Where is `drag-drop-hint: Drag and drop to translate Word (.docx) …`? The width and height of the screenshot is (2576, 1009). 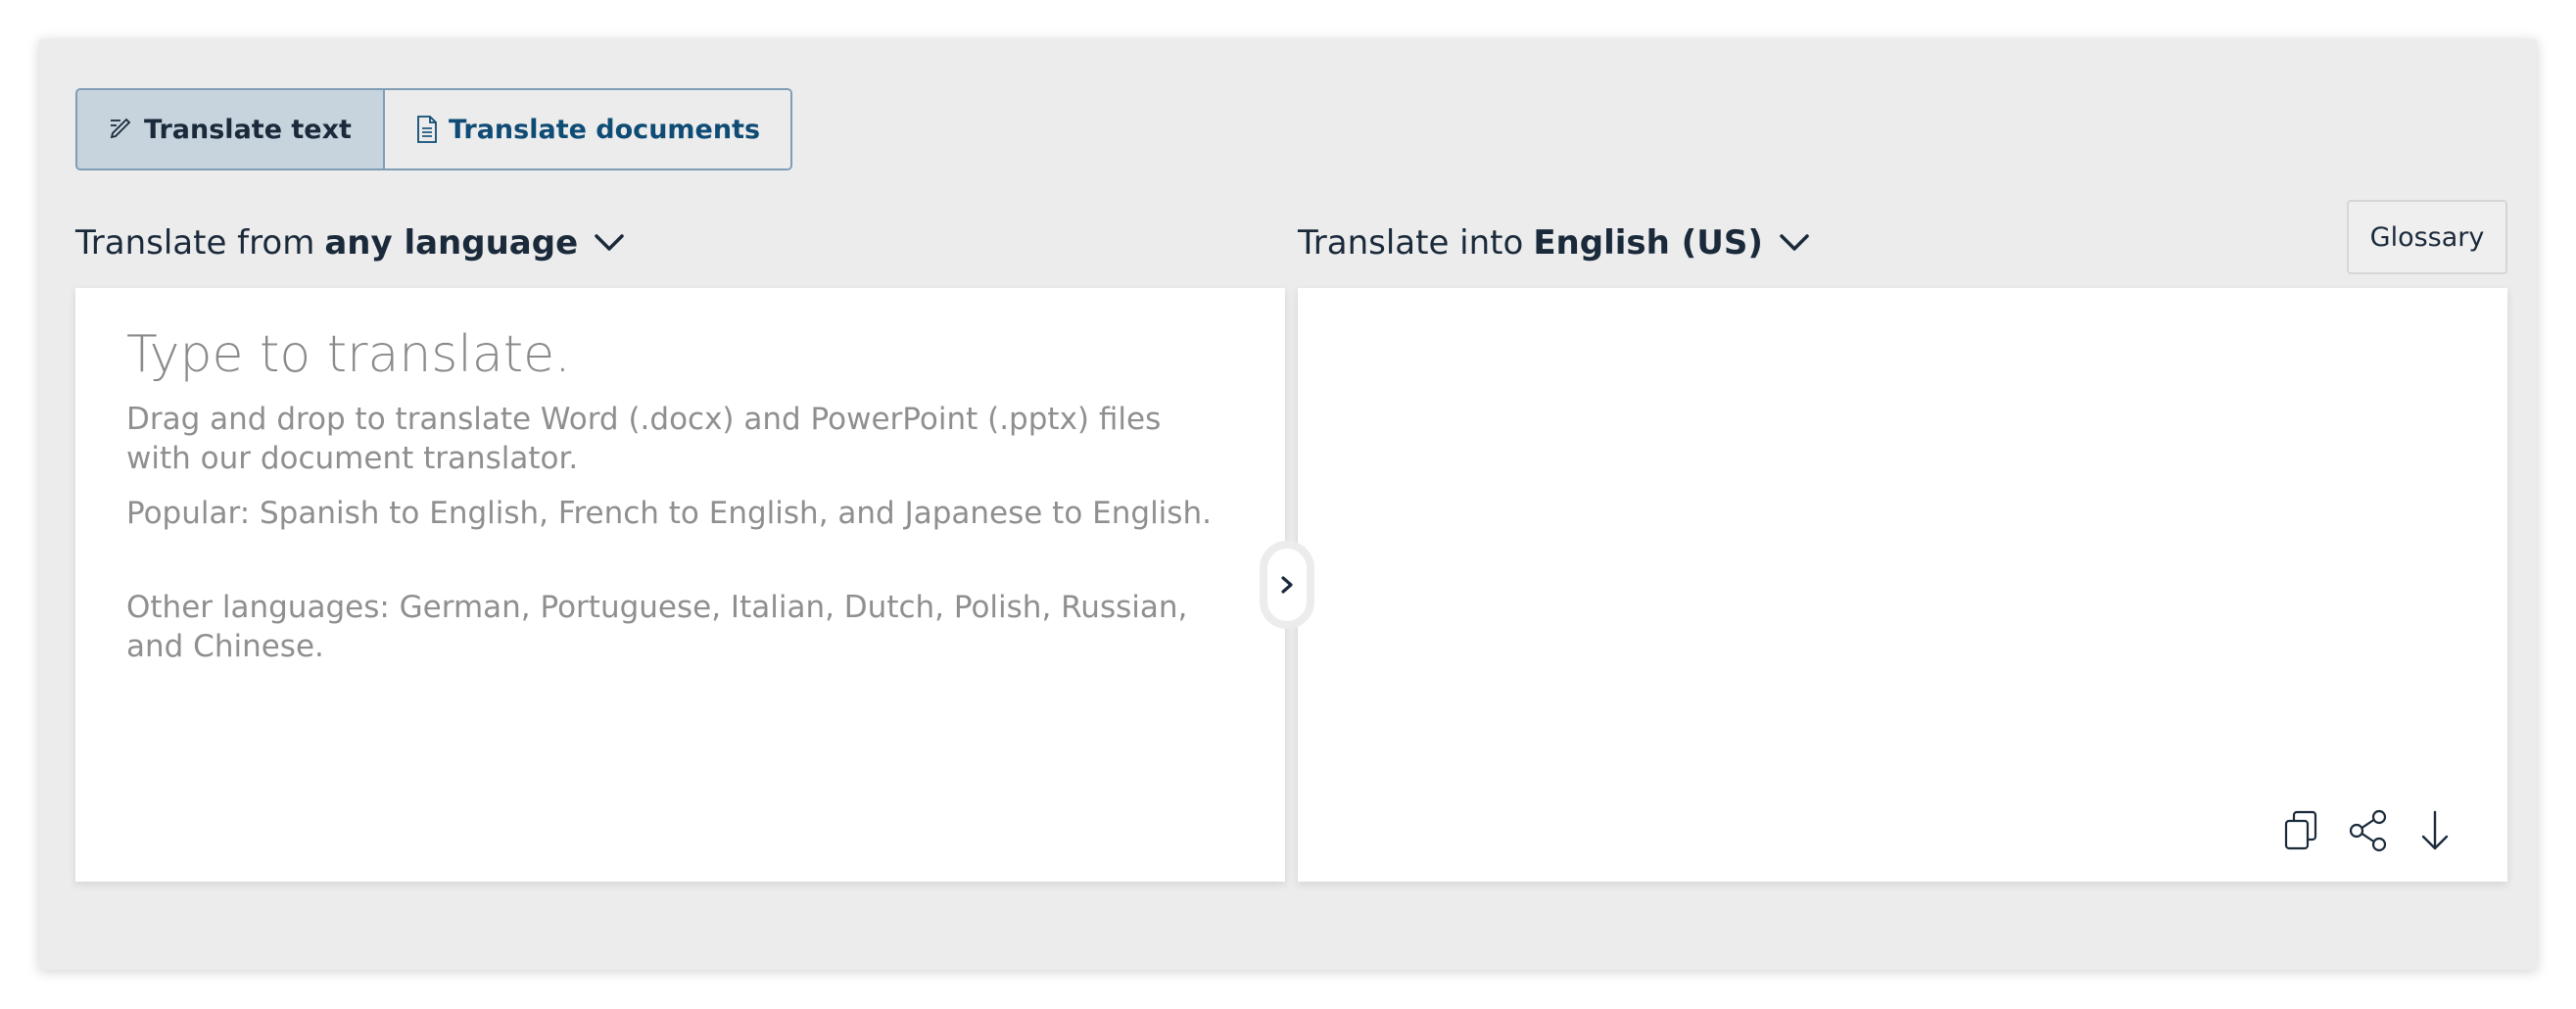
drag-drop-hint: Drag and drop to translate Word (.docx) … is located at coordinates (644, 439).